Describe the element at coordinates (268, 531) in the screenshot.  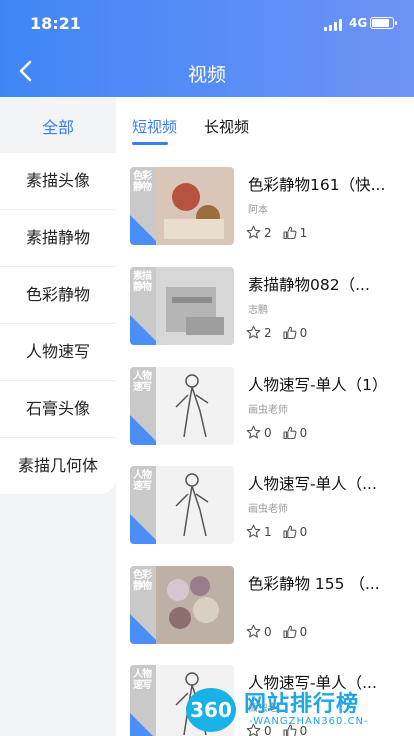
I see `favorite-count: 1` at that location.